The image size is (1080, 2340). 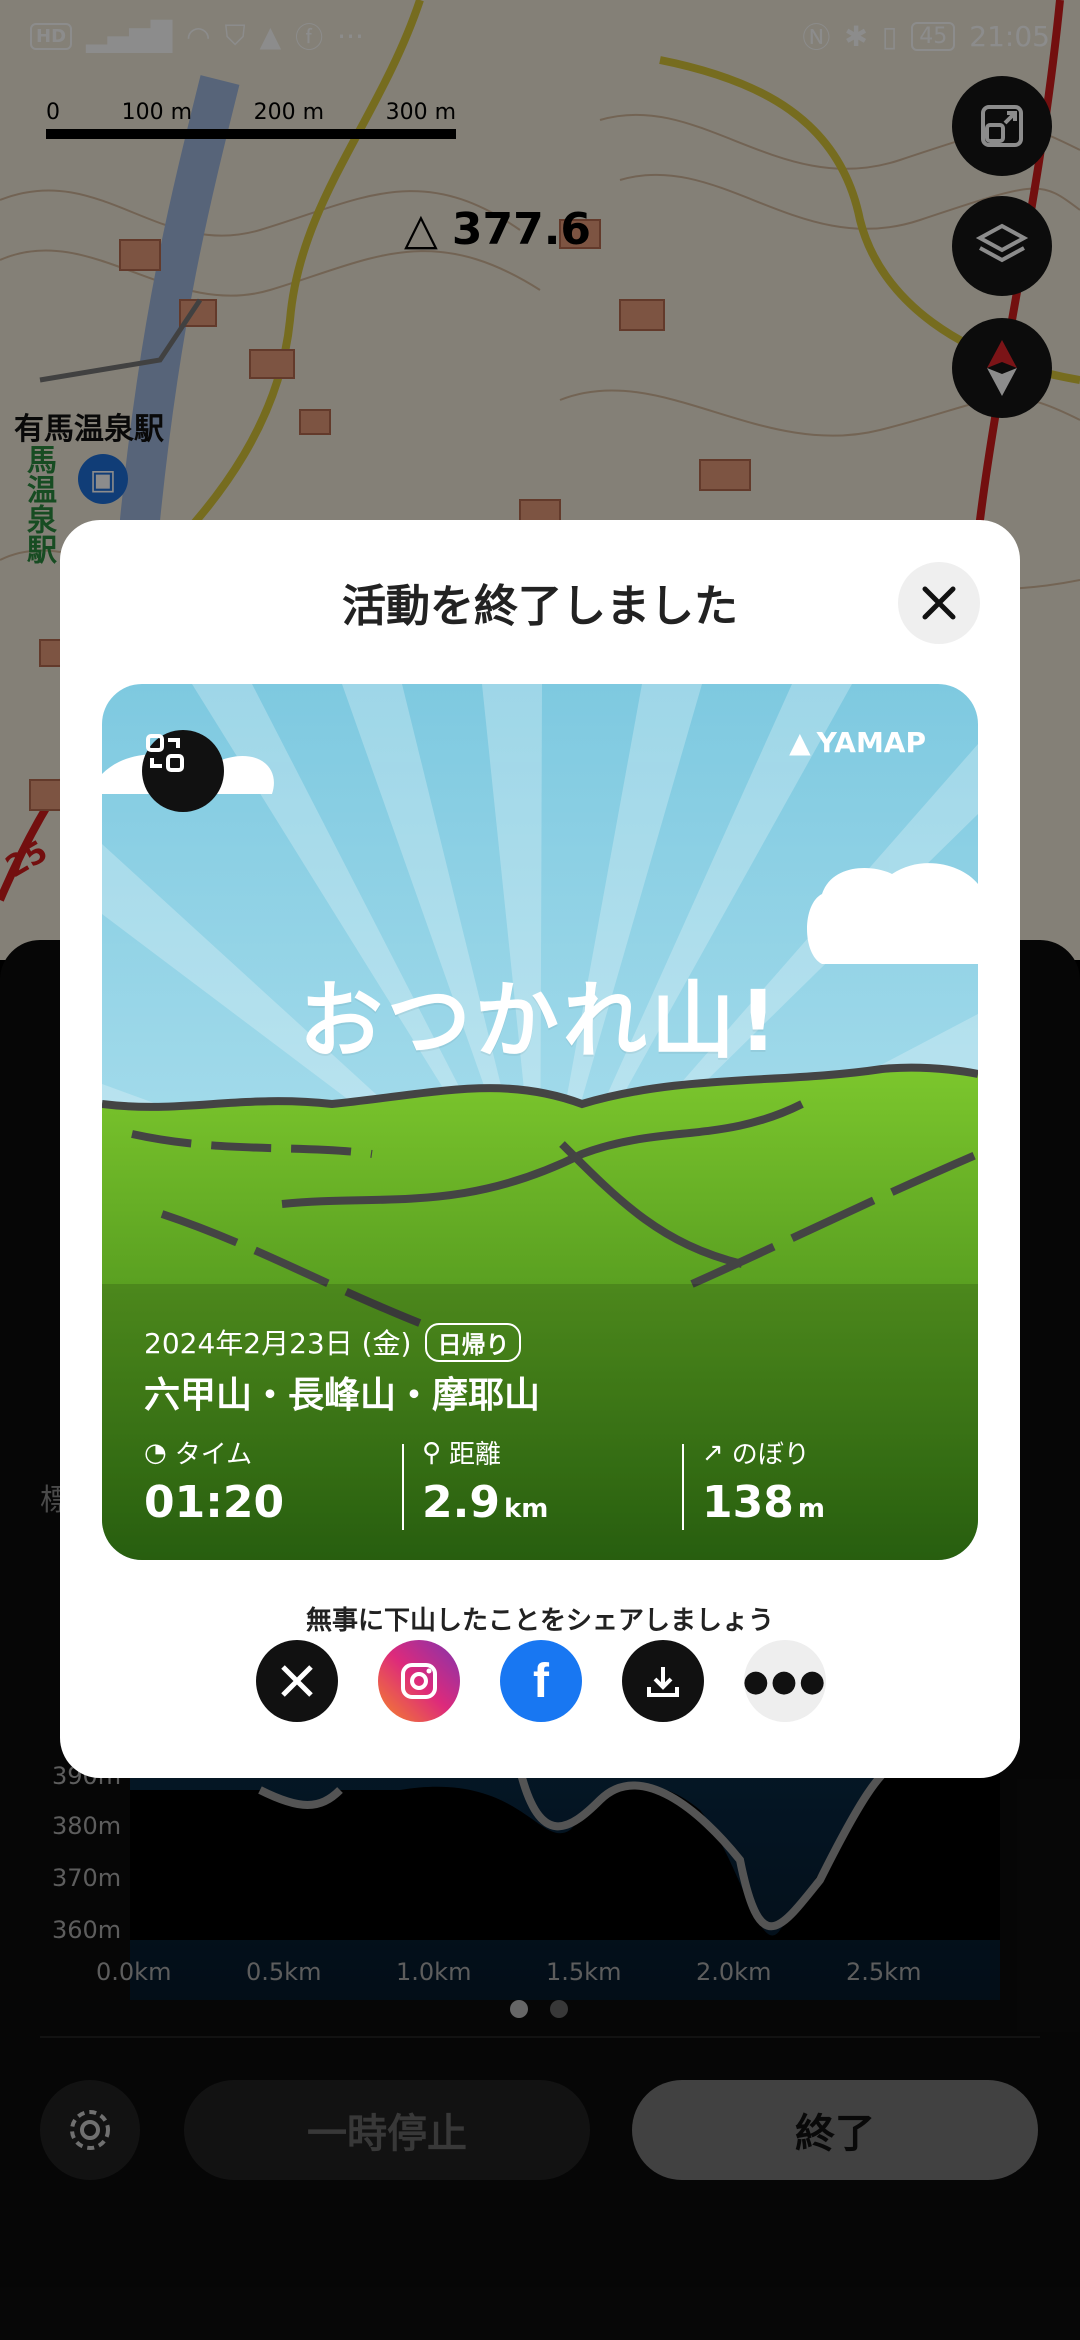 I want to click on mountain-names: 六甲山・長峰山・摩耶山, so click(x=342, y=1395).